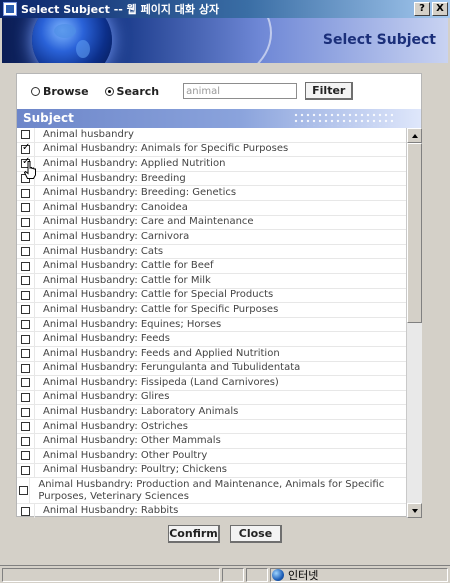 This screenshot has height=583, width=450. I want to click on dialog-buttons: Confirm Close, so click(225, 536).